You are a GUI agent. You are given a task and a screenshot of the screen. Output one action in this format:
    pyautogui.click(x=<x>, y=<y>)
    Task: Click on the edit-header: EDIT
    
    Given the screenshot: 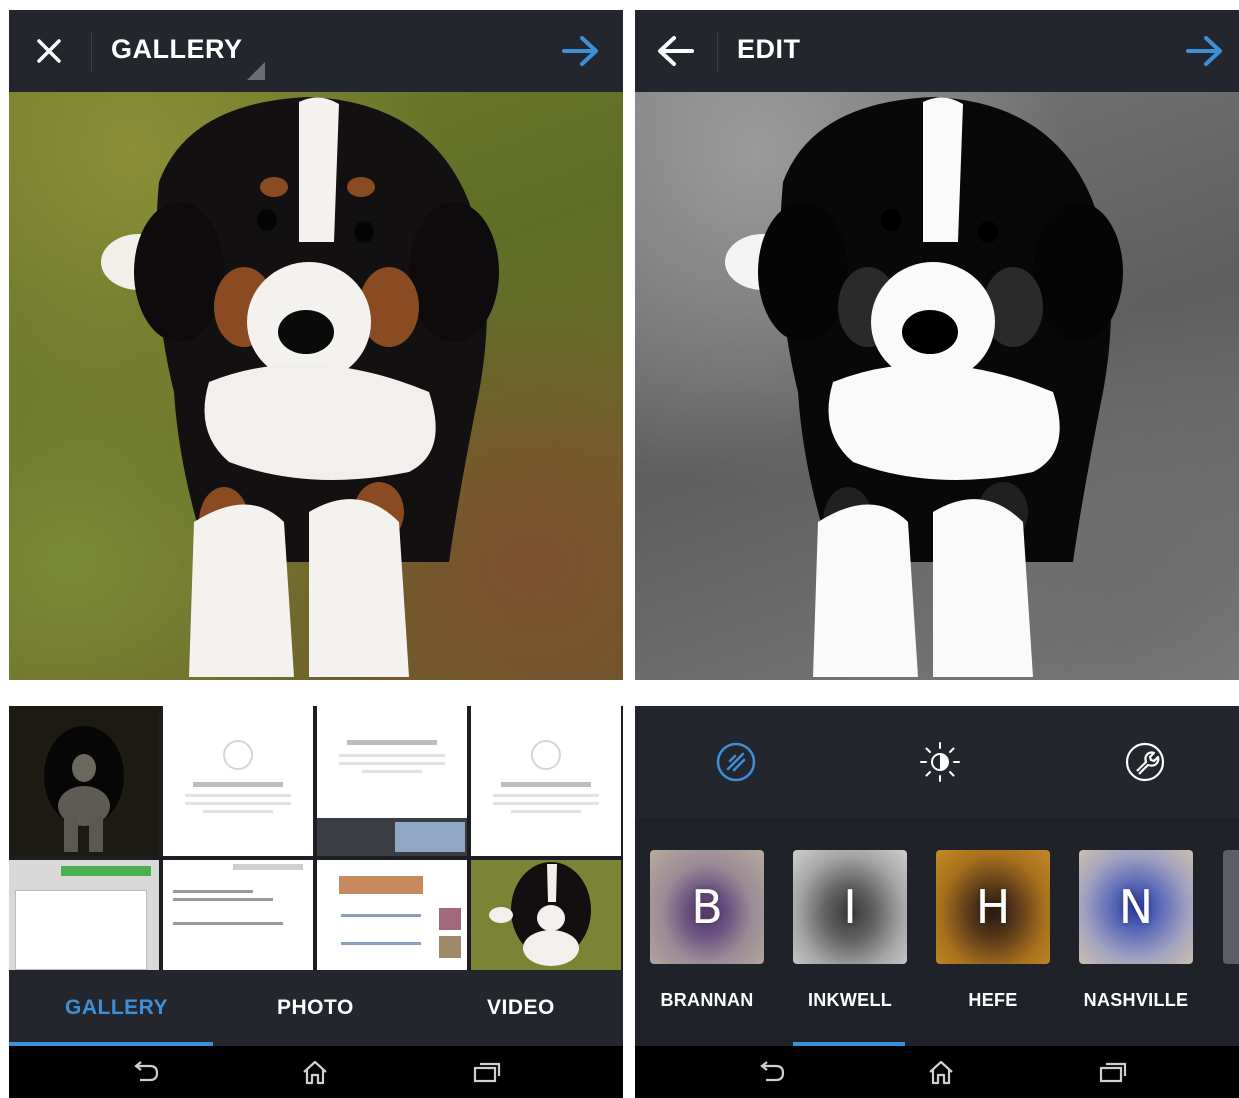 What is the action you would take?
    pyautogui.click(x=937, y=51)
    